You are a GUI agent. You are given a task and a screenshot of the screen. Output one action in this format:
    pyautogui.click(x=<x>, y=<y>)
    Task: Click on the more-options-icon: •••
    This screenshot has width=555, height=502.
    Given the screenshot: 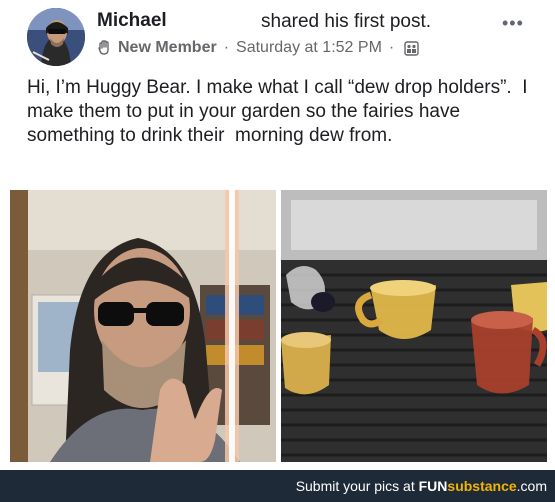 What is the action you would take?
    pyautogui.click(x=513, y=23)
    